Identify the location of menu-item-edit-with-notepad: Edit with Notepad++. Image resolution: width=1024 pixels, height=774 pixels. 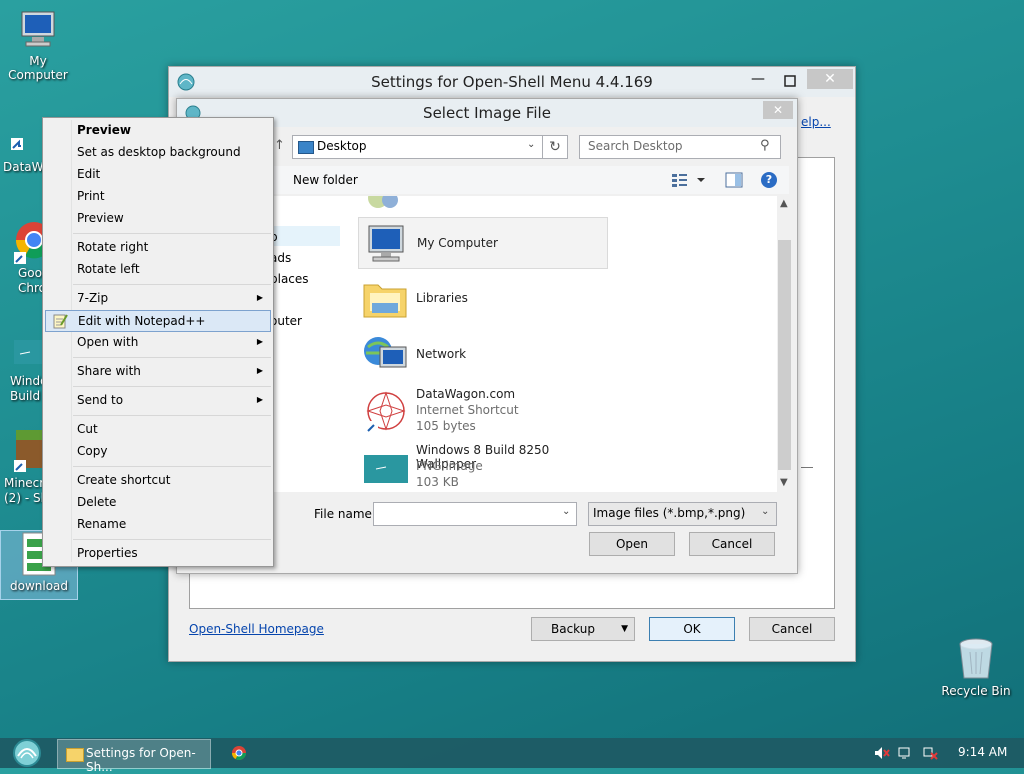
(158, 321).